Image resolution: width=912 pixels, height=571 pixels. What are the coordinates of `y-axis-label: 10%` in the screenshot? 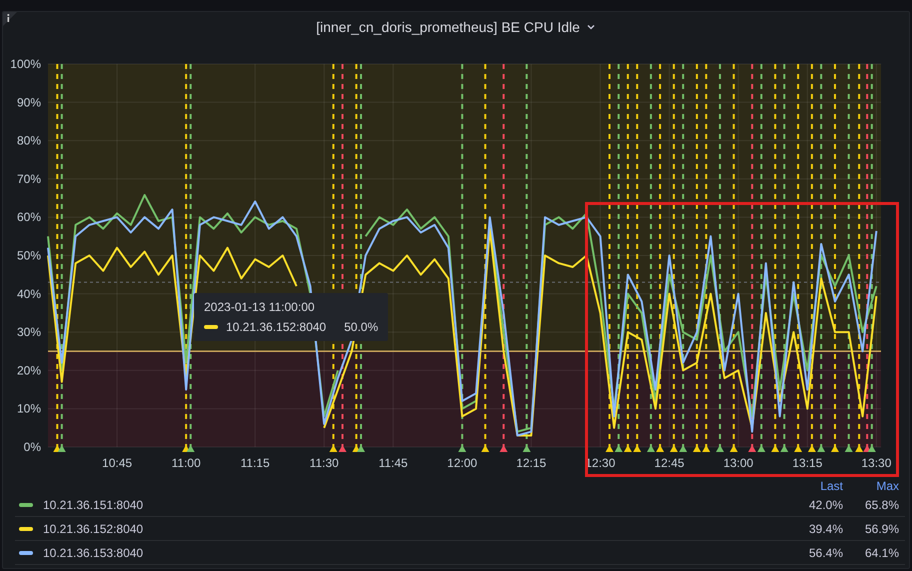 It's located at (28, 409).